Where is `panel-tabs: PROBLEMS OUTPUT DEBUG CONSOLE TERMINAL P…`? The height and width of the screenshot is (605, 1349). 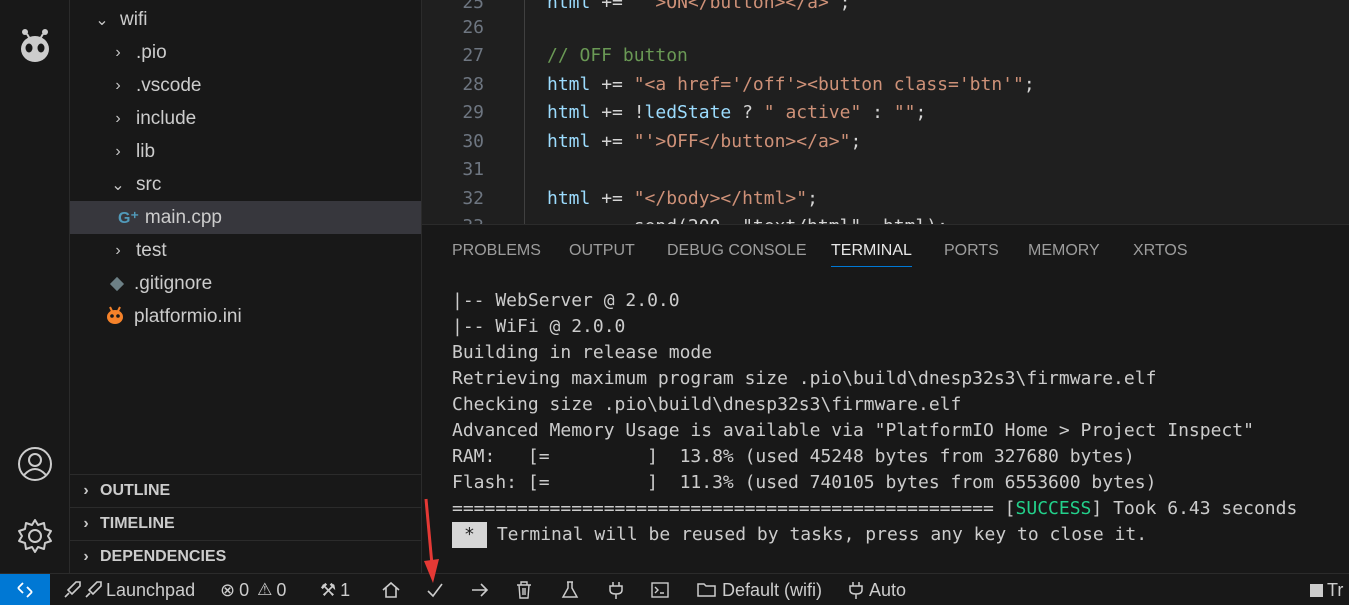 panel-tabs: PROBLEMS OUTPUT DEBUG CONSOLE TERMINAL P… is located at coordinates (885, 251).